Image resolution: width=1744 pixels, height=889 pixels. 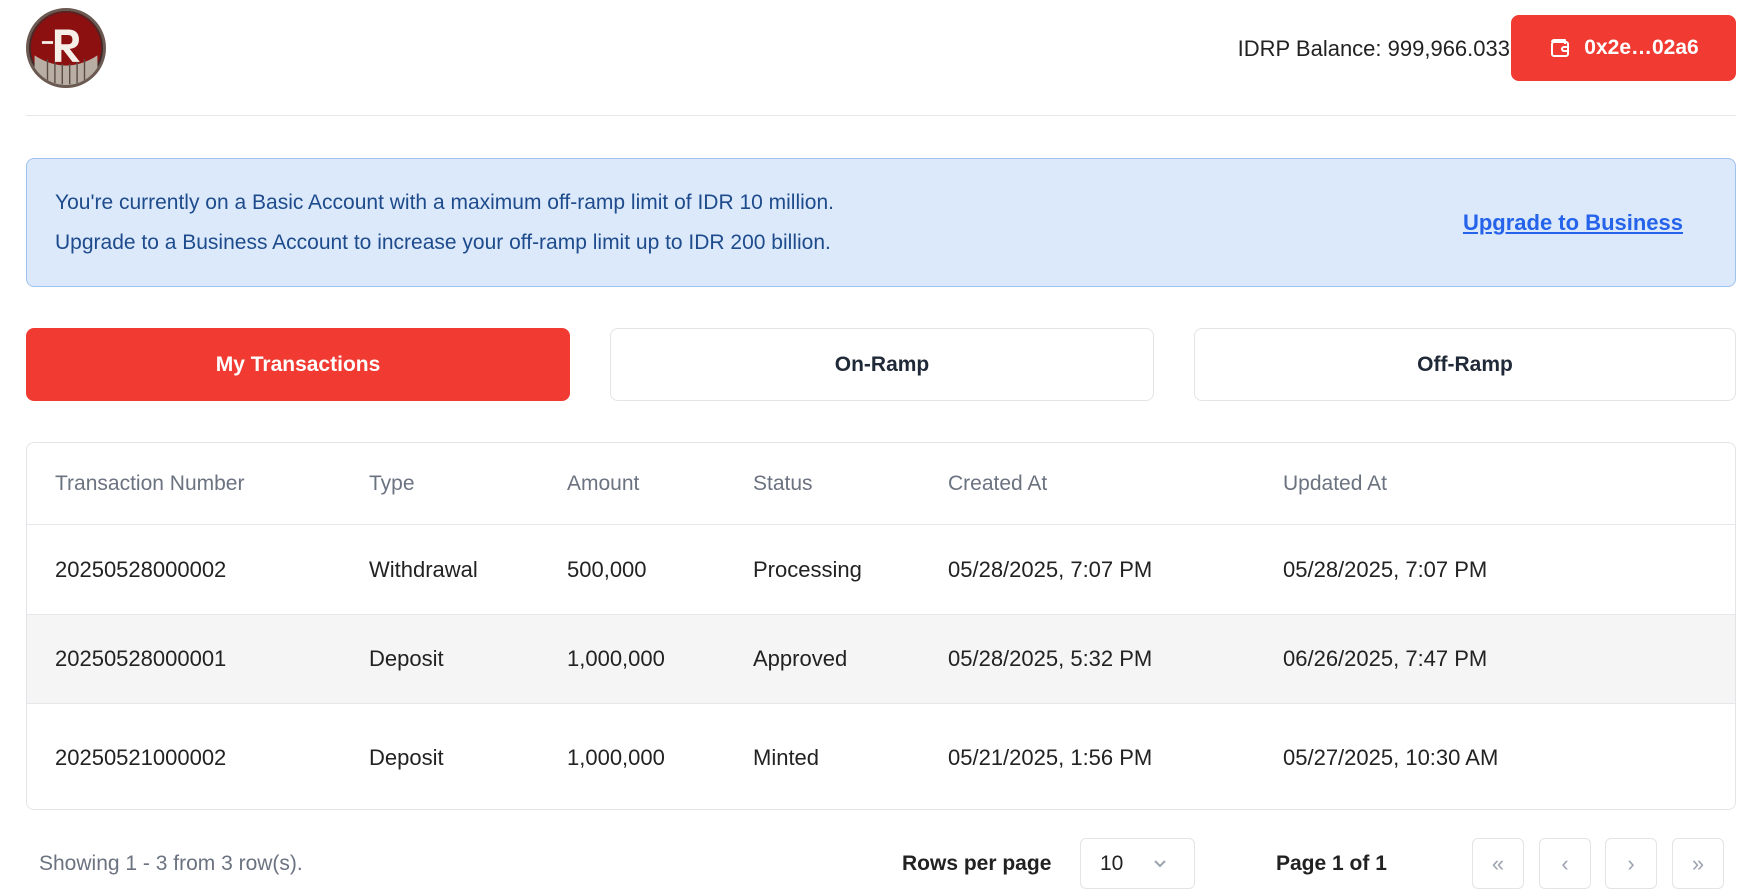 I want to click on double-chevron-left-icon: «, so click(x=1498, y=863).